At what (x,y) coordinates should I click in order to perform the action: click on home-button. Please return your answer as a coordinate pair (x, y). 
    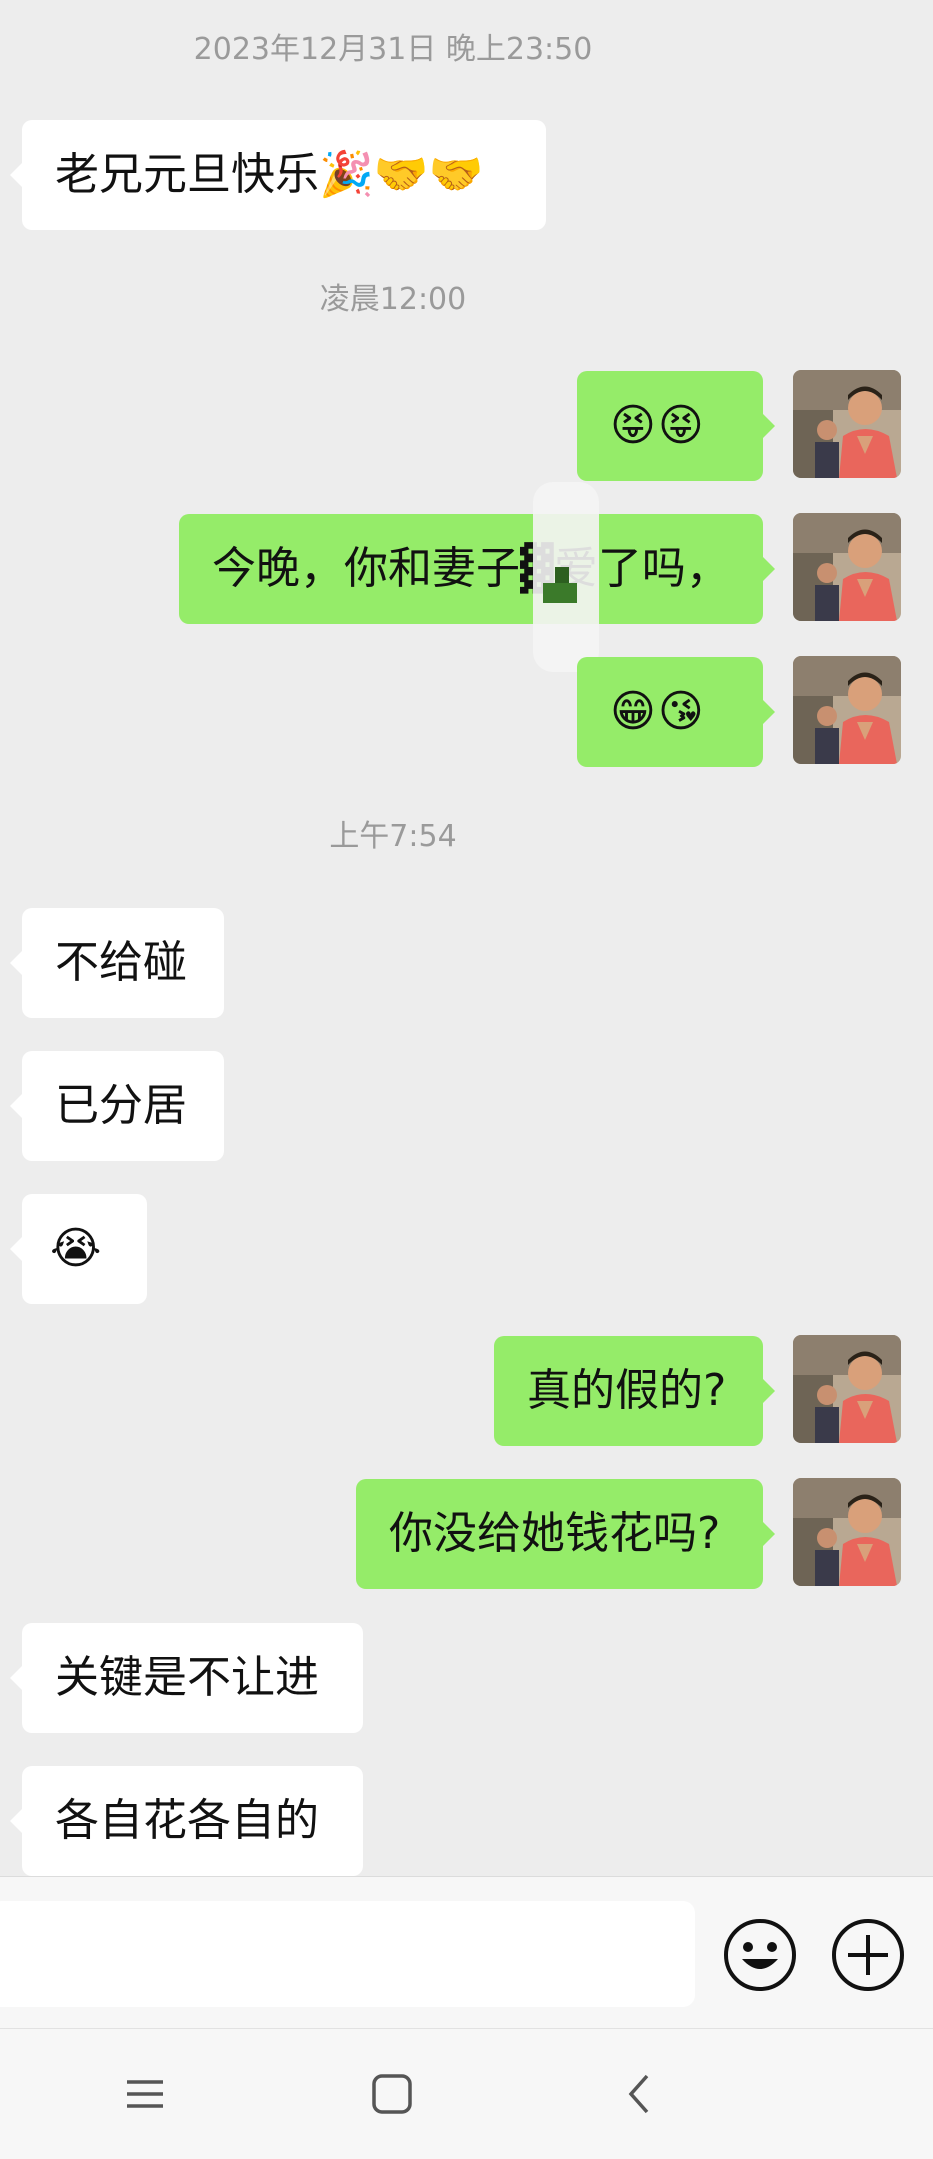
    Looking at the image, I should click on (392, 2094).